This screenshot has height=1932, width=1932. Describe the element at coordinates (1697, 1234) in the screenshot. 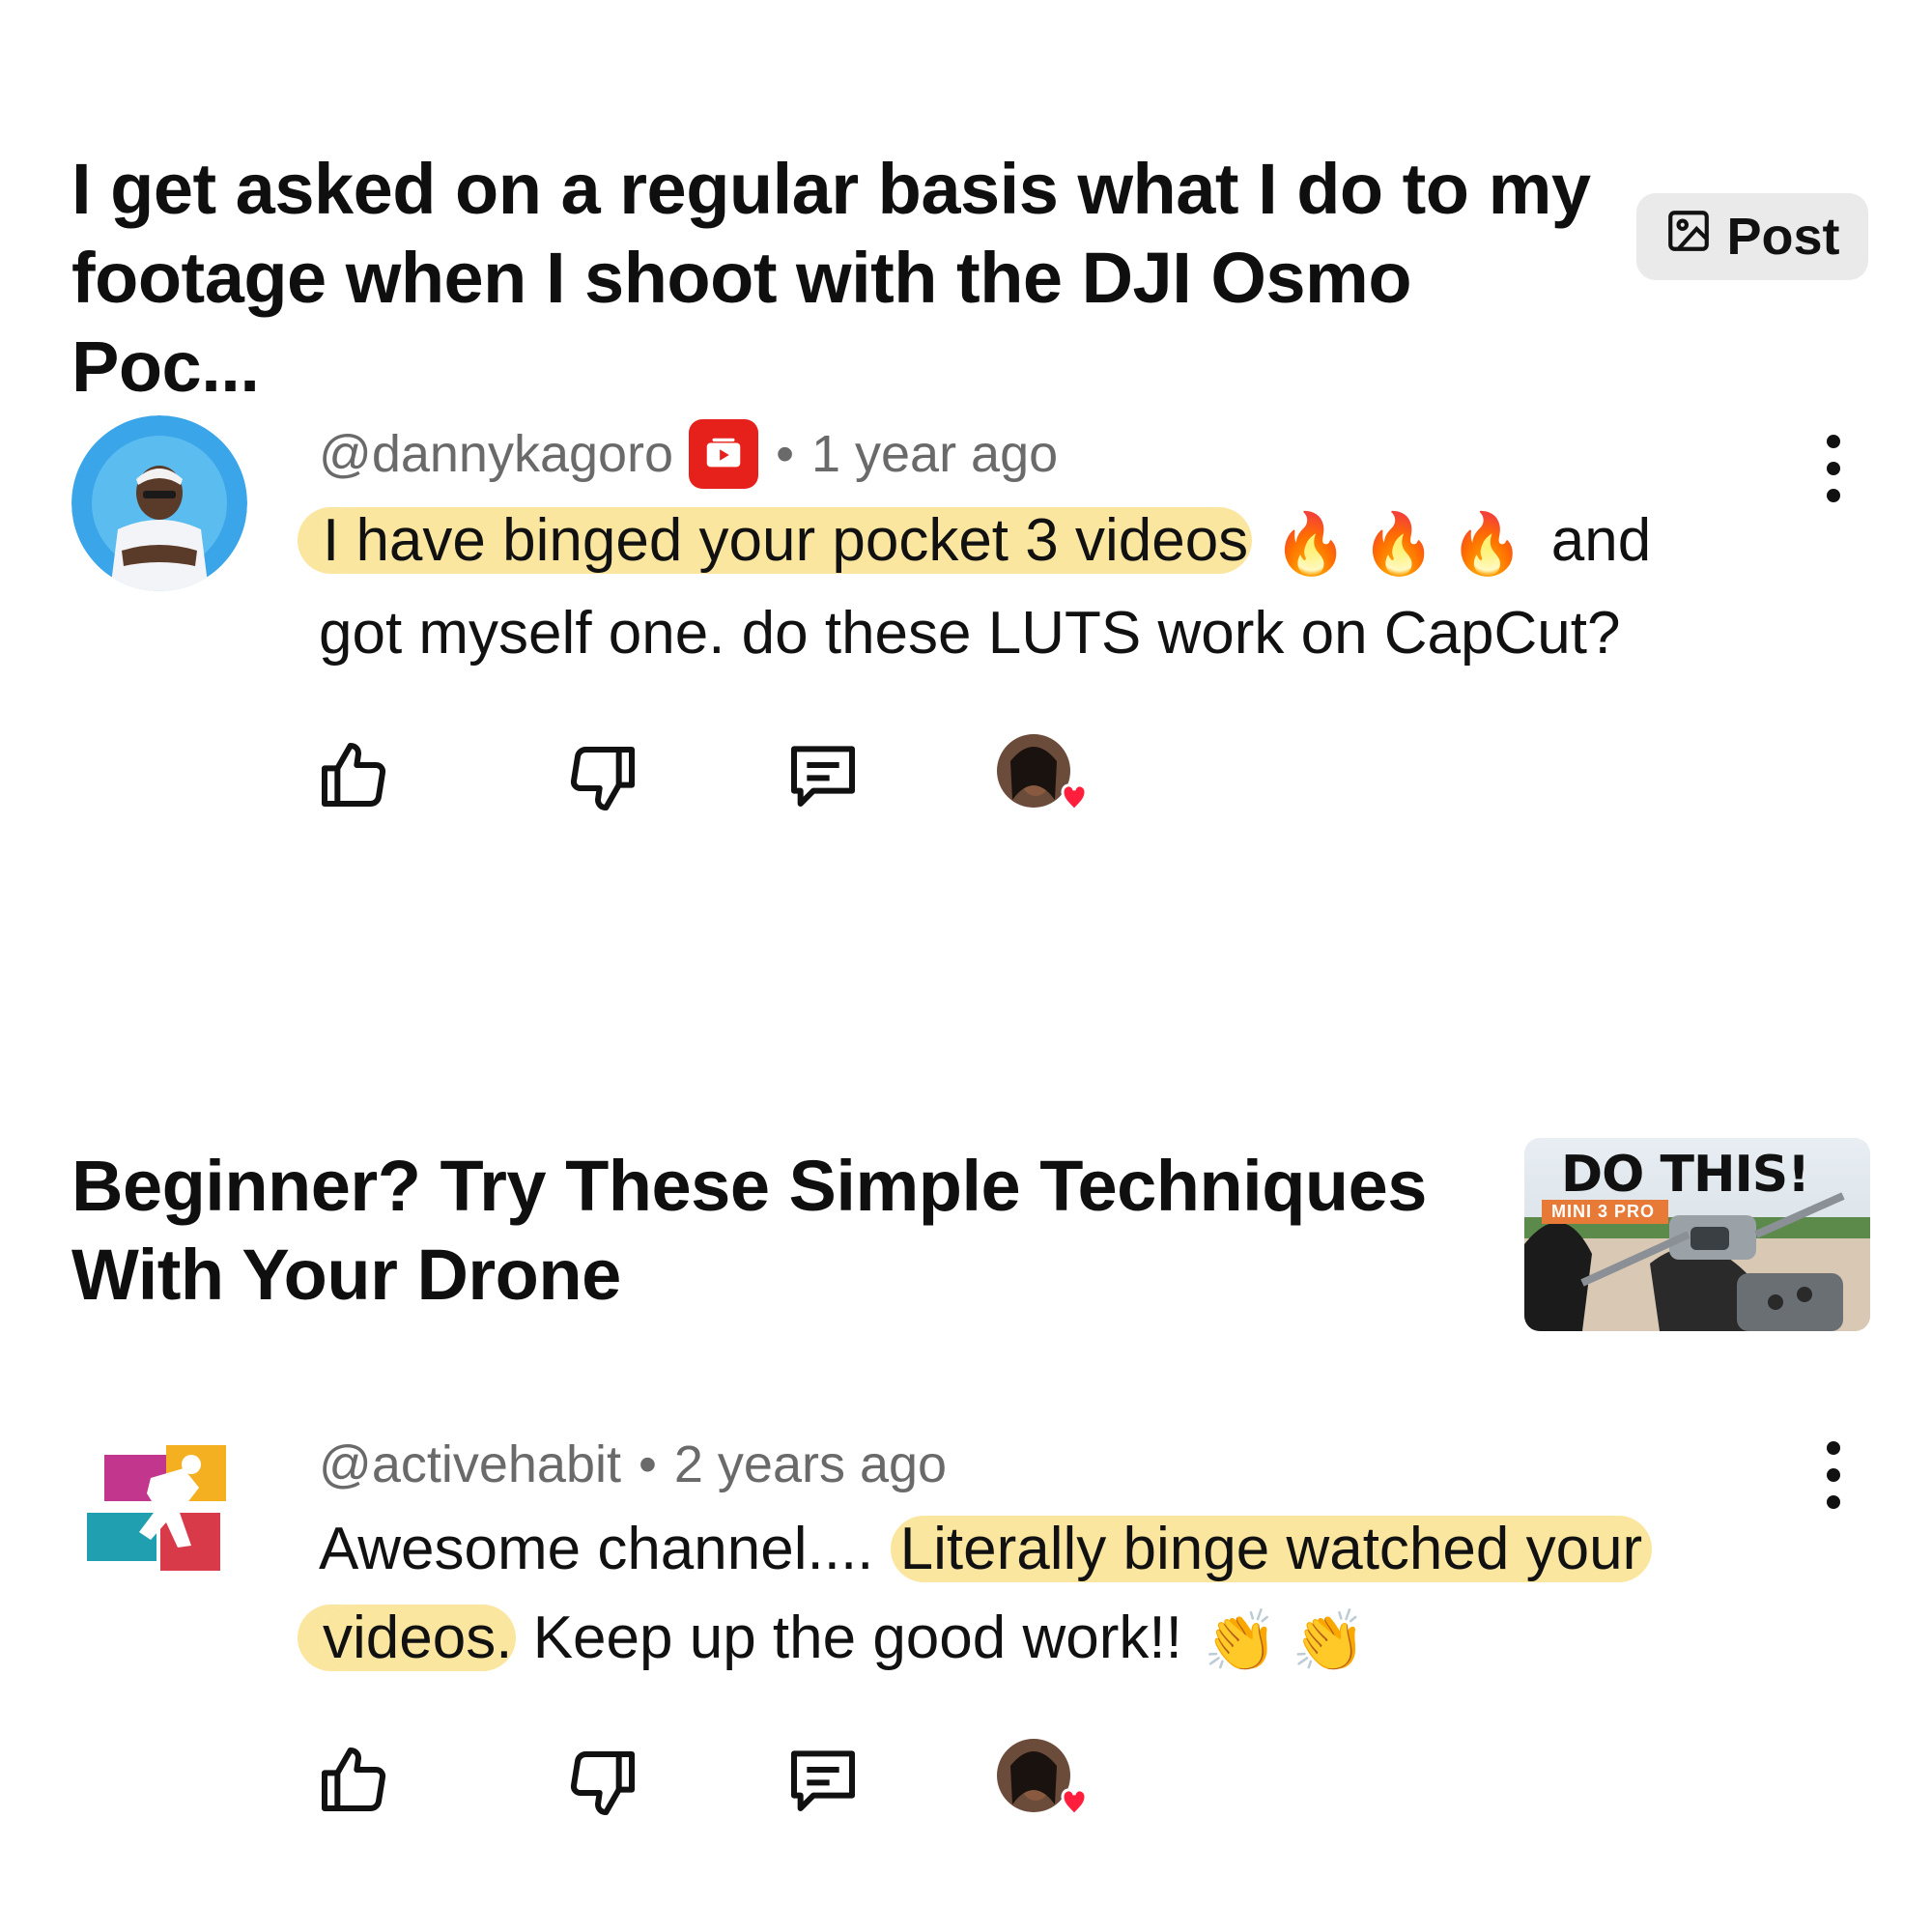

I see `video-thumbnail: DO THIS! MINI 3 PRO` at that location.